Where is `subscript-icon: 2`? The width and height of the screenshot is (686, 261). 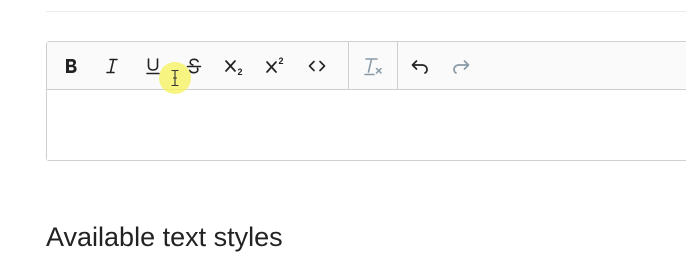
subscript-icon: 2 is located at coordinates (234, 68).